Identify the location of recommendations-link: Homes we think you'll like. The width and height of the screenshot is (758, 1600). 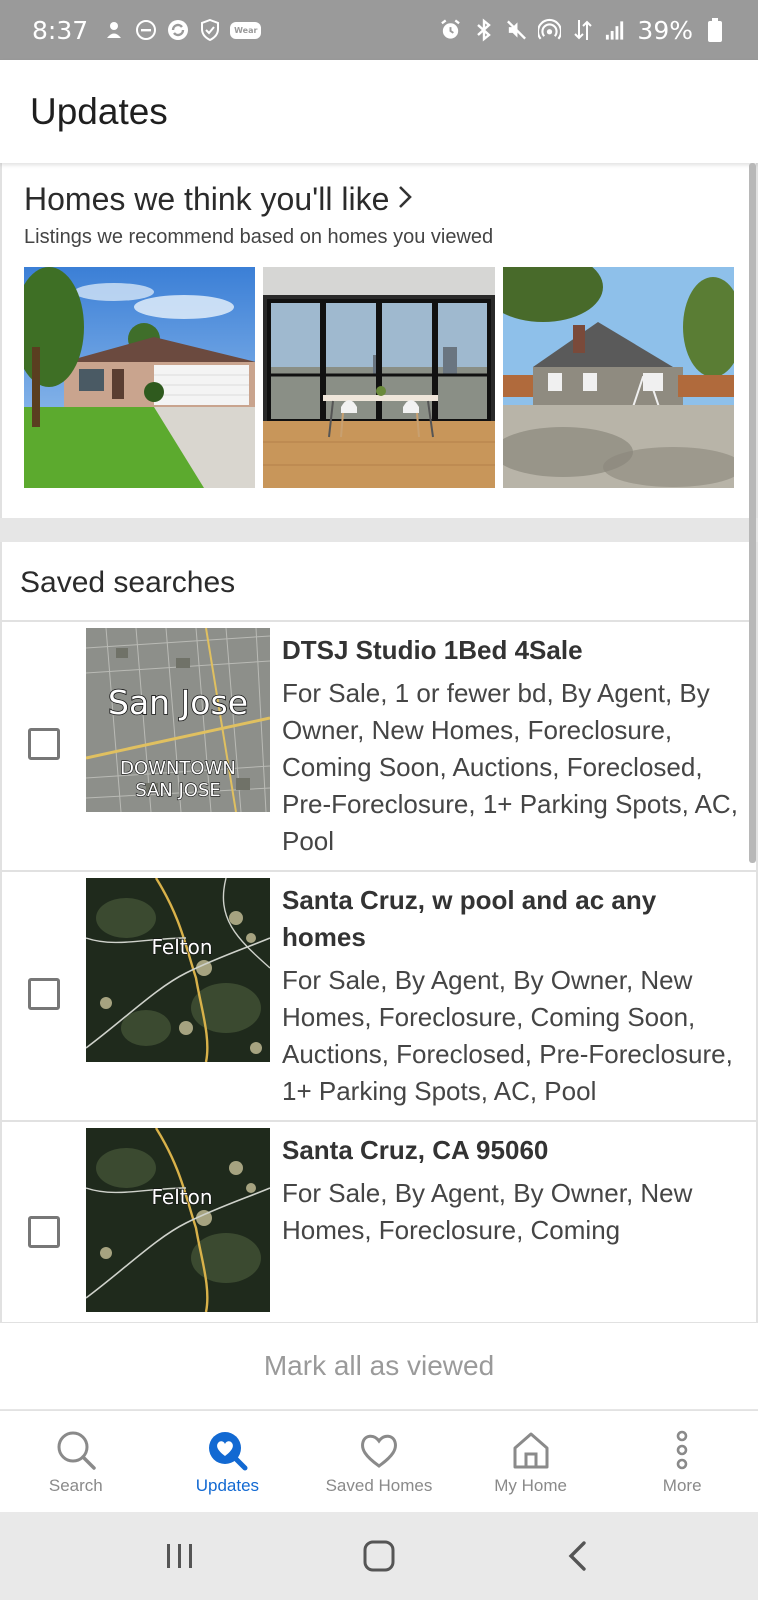
(379, 199).